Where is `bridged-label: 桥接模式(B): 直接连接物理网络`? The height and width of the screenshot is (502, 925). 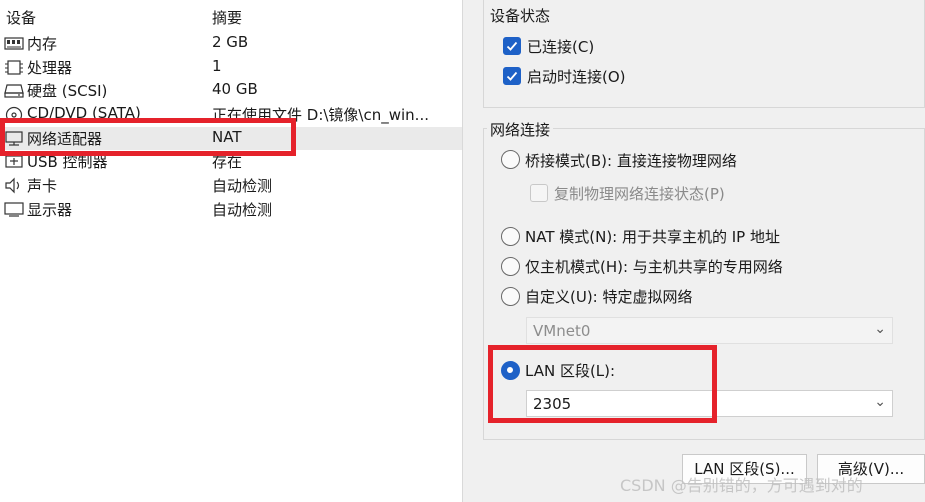 bridged-label: 桥接模式(B): 直接连接物理网络 is located at coordinates (631, 161).